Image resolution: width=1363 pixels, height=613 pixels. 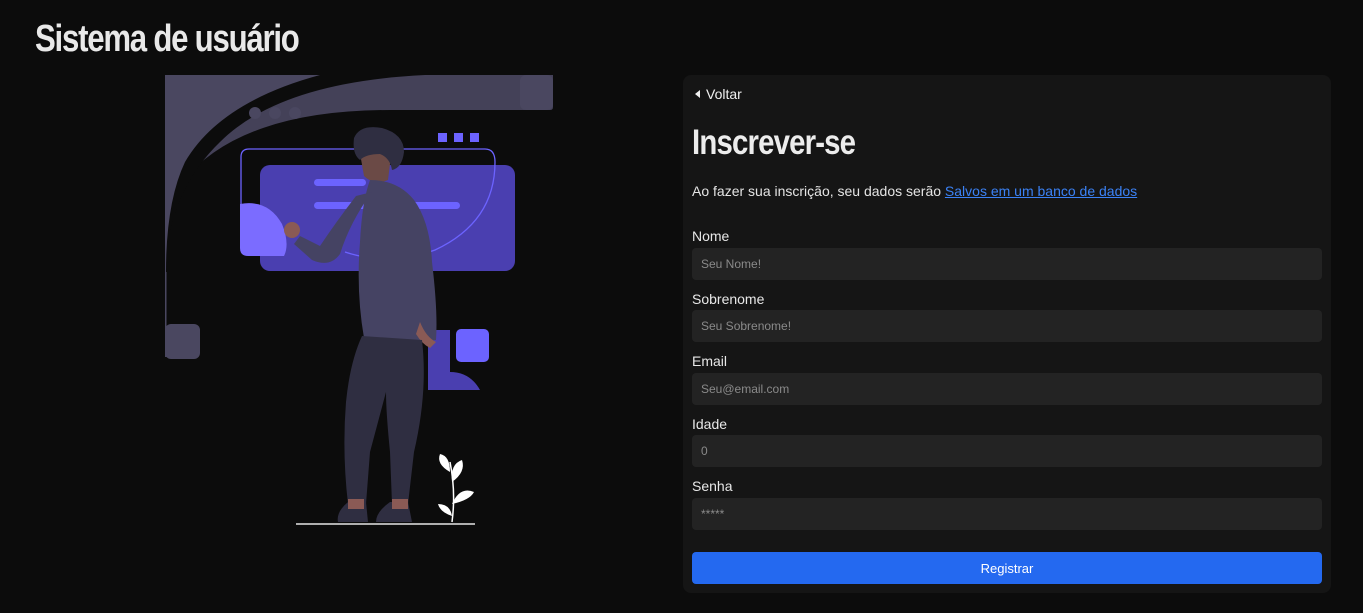 What do you see at coordinates (1041, 191) in the screenshot?
I see `database-link: Salvos em um banco de dados` at bounding box center [1041, 191].